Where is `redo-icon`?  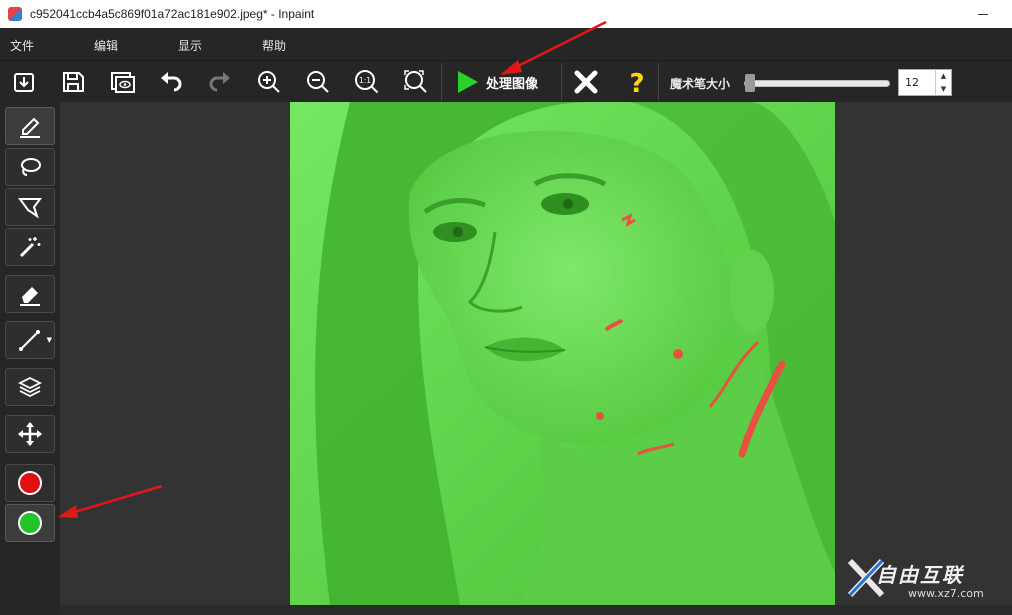 redo-icon is located at coordinates (219, 82).